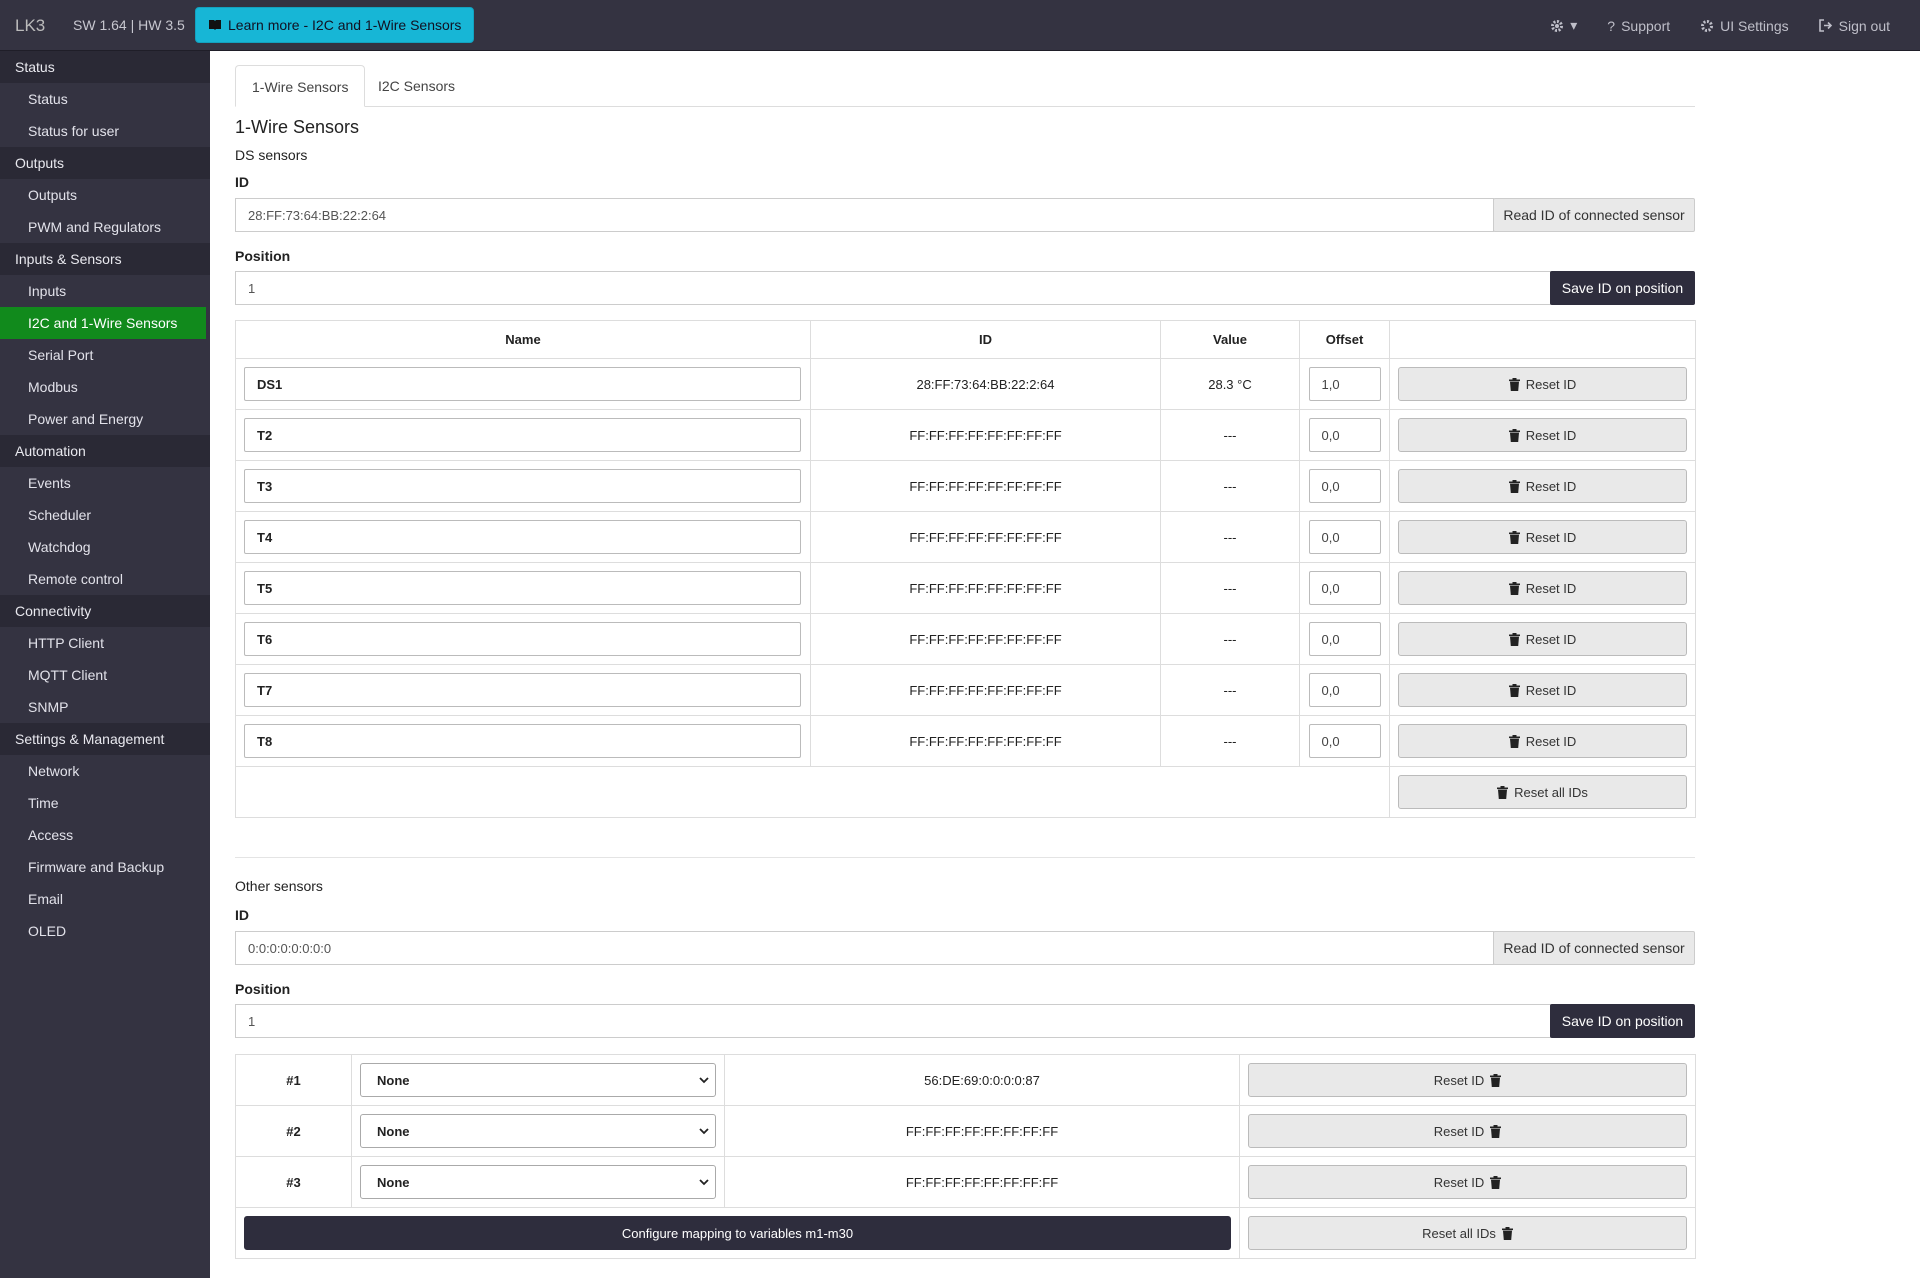  Describe the element at coordinates (105, 867) in the screenshot. I see `sidebar-item-firmware: Firmware and Backup` at that location.